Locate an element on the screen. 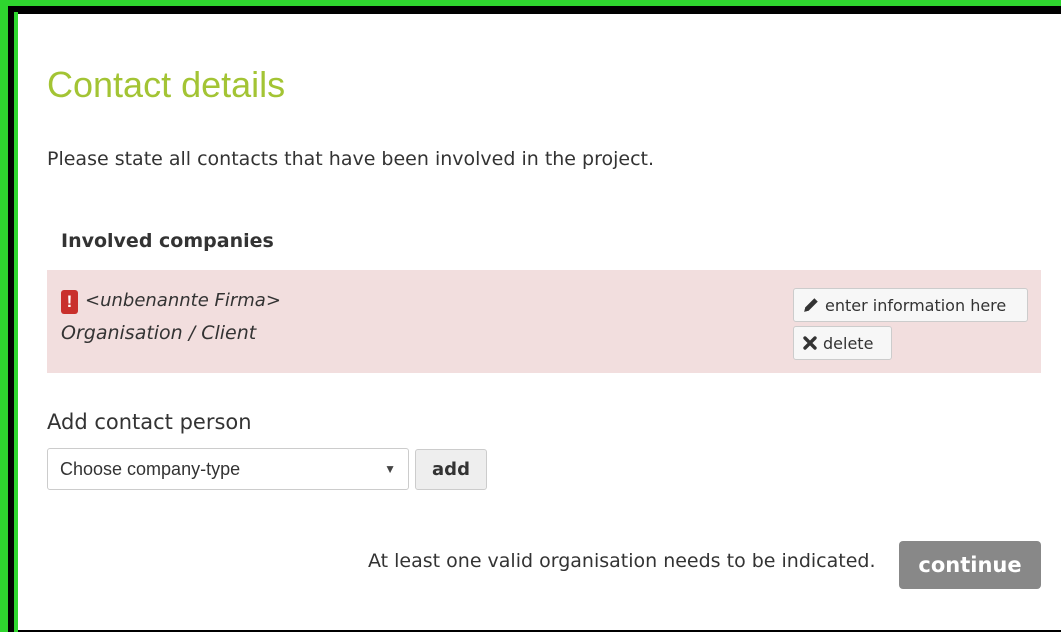  company-type: Organisation / Client is located at coordinates (159, 333).